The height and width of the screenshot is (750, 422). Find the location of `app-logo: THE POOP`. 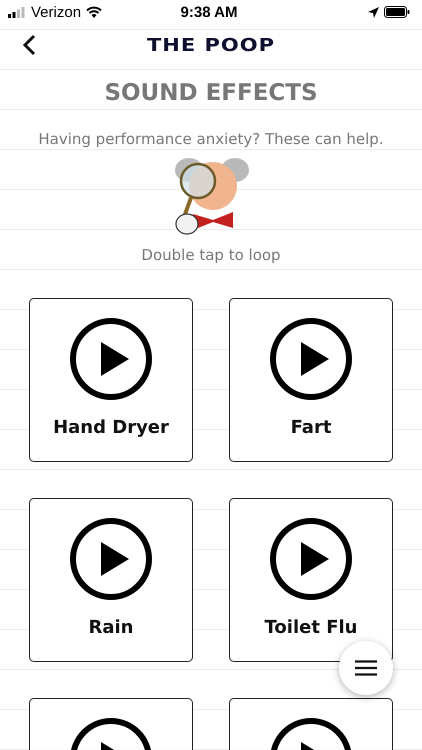

app-logo: THE POOP is located at coordinates (211, 45).